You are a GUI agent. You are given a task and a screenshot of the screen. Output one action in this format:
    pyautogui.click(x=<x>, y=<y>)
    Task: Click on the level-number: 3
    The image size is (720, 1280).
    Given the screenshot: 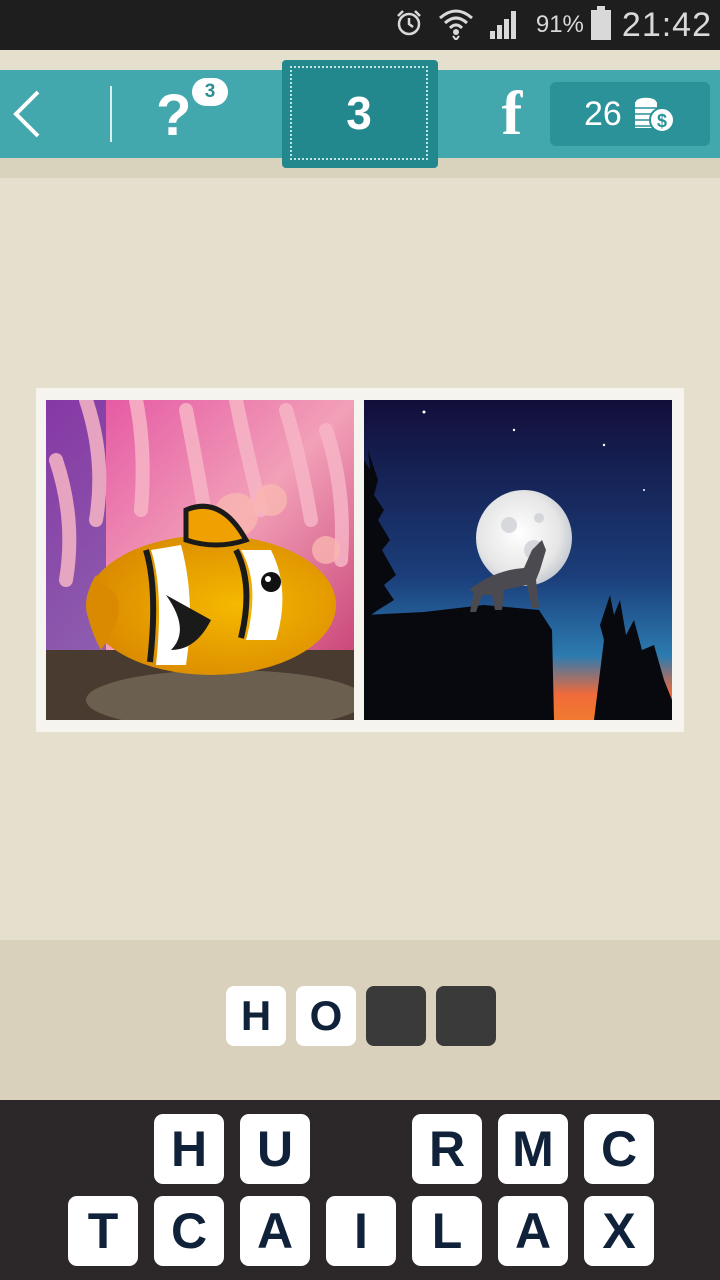 What is the action you would take?
    pyautogui.click(x=359, y=113)
    